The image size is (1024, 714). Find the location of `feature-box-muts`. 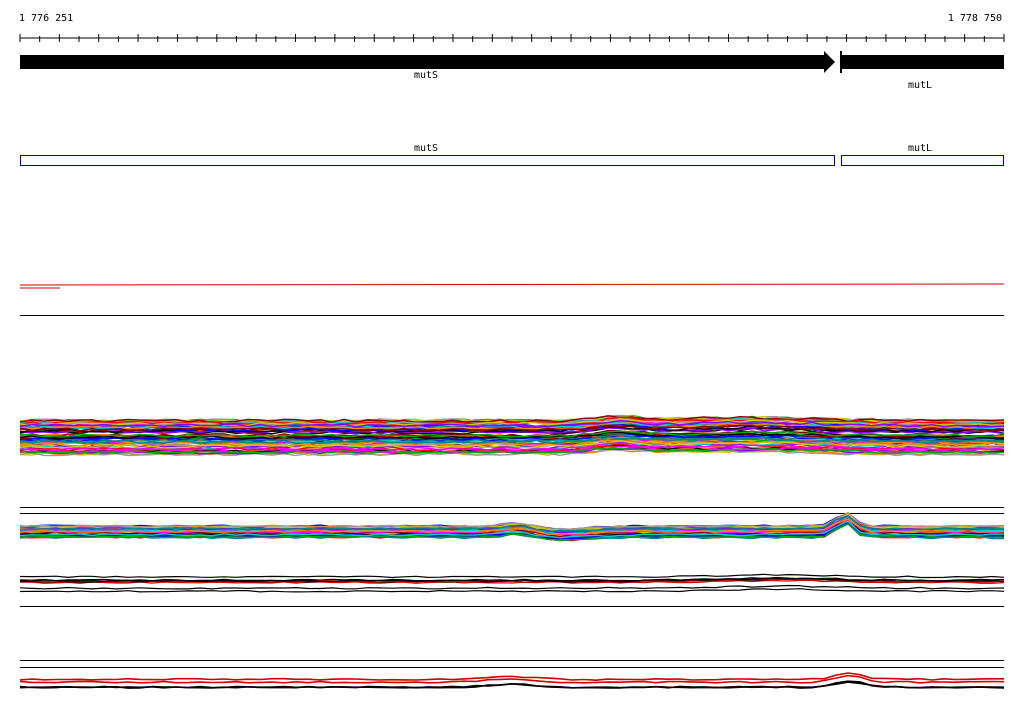

feature-box-muts is located at coordinates (427, 160).